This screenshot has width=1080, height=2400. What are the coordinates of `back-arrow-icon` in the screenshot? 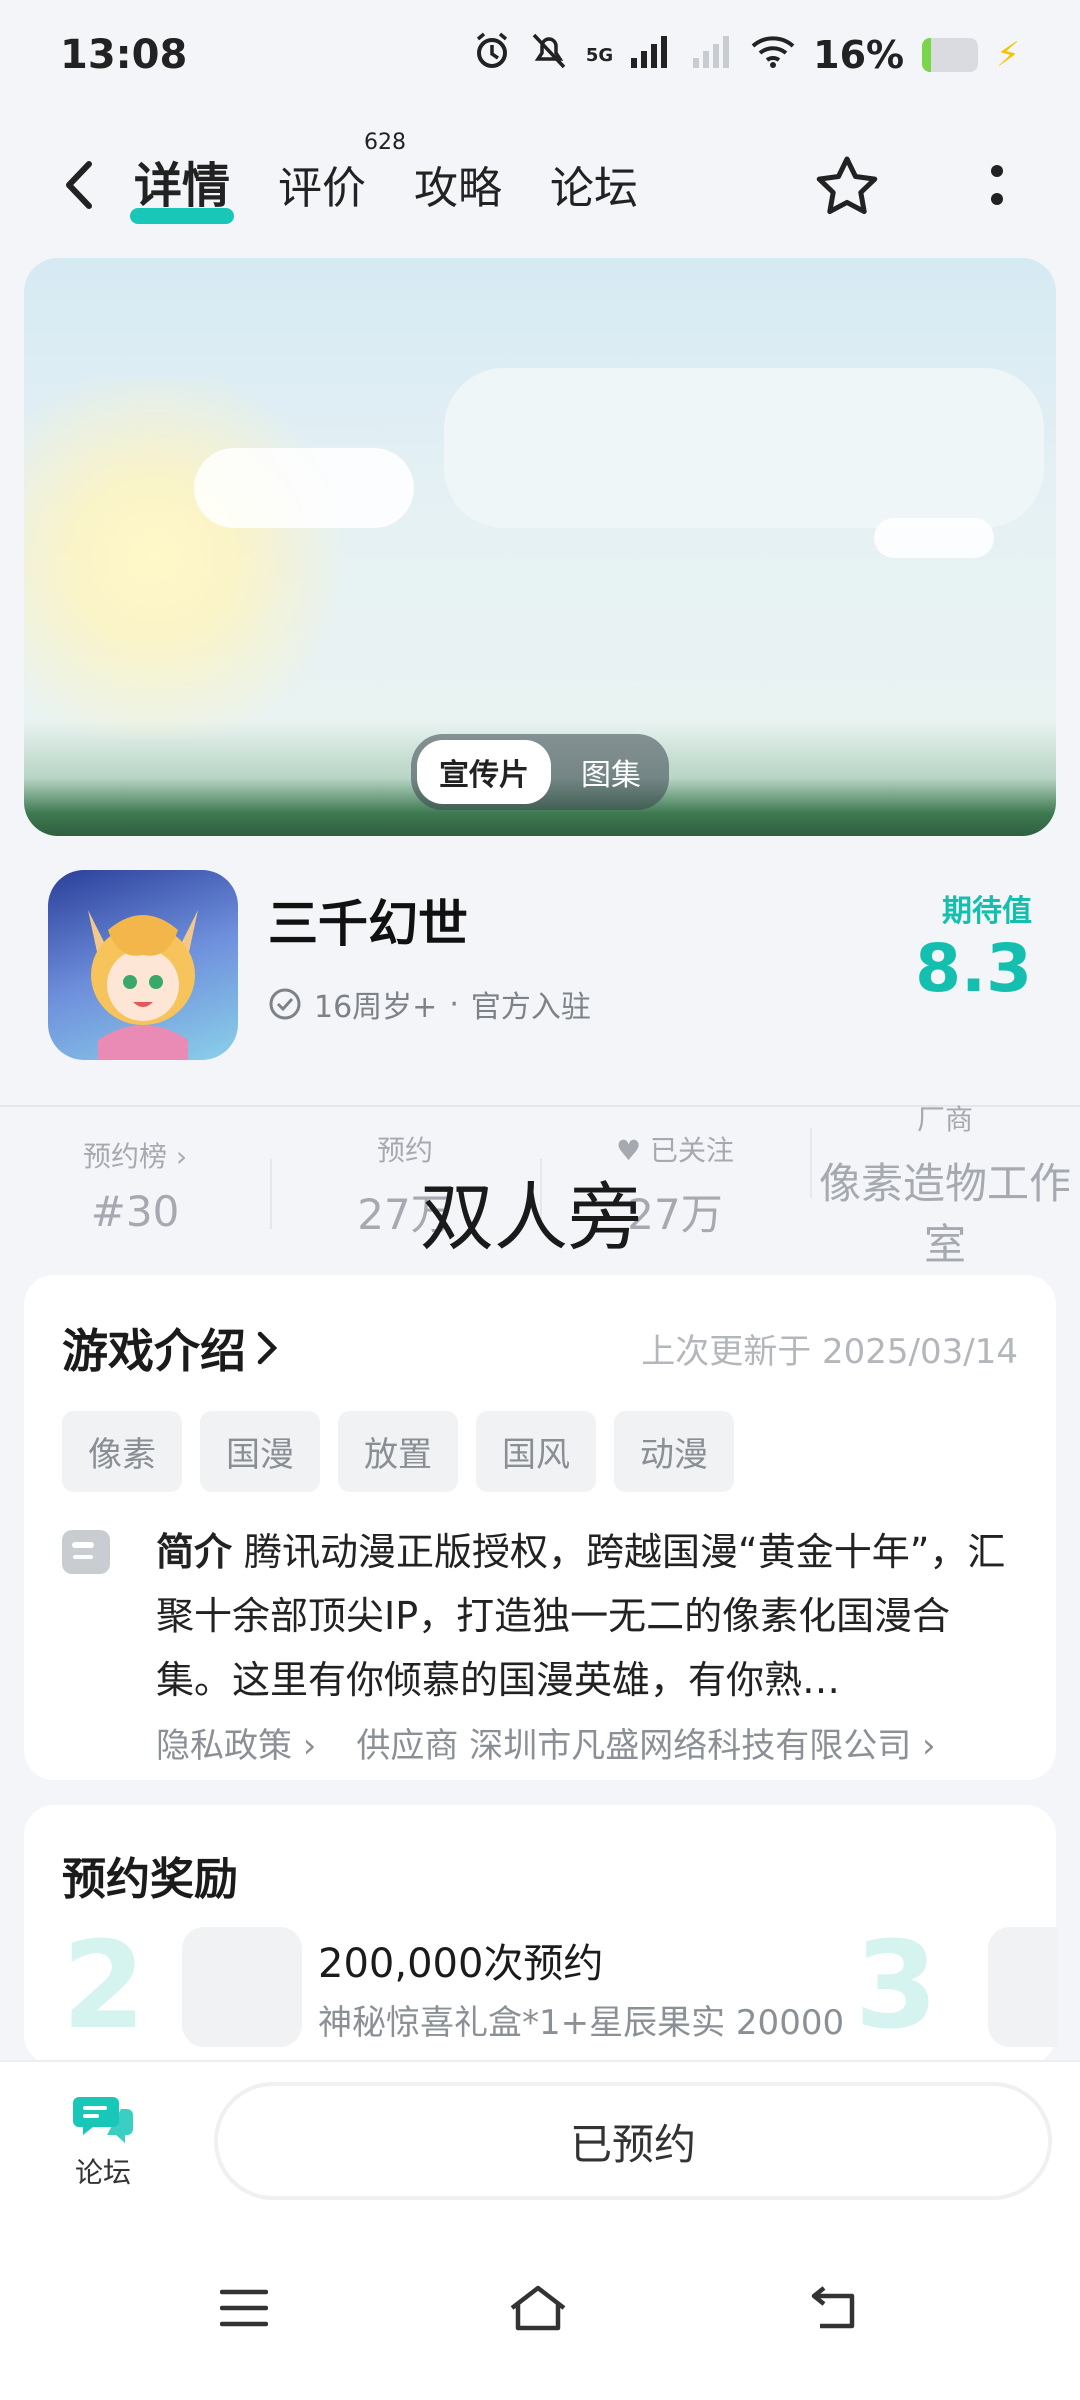 It's located at (833, 2307).